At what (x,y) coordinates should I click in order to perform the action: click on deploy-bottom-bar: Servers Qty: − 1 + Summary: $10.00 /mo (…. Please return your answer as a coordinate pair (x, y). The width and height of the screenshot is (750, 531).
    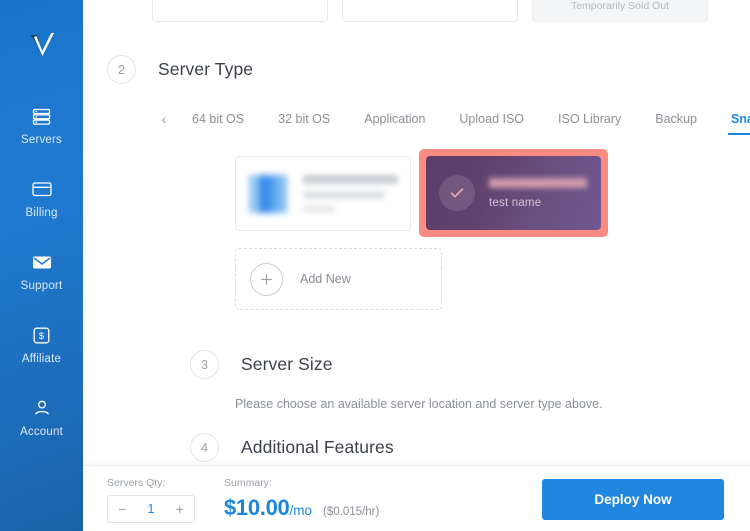
    Looking at the image, I should click on (416, 498).